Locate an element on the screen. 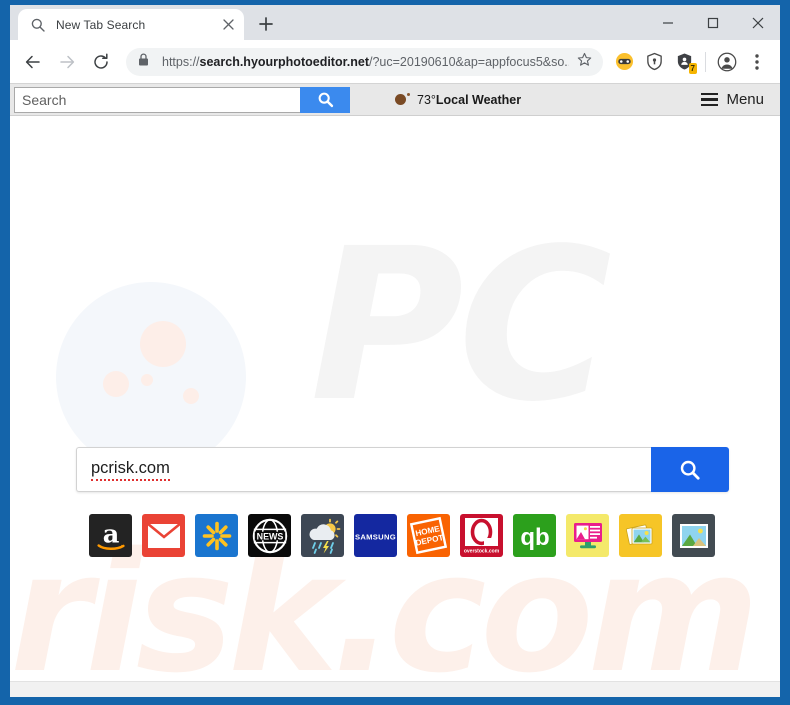 Image resolution: width=790 pixels, height=705 pixels. weather-icon is located at coordinates (402, 99).